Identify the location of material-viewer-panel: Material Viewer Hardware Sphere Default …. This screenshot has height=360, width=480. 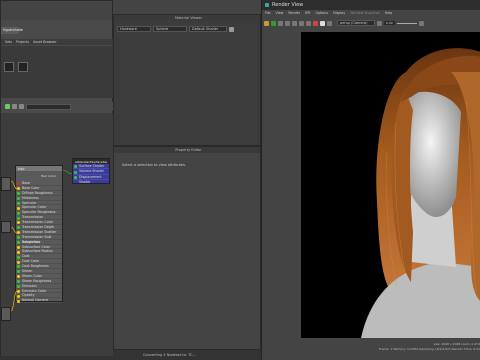
(187, 80).